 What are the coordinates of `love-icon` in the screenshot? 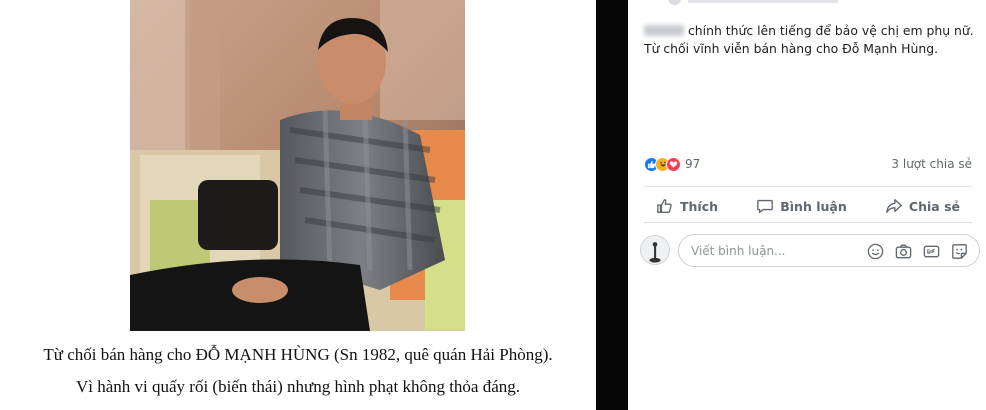 It's located at (673, 164).